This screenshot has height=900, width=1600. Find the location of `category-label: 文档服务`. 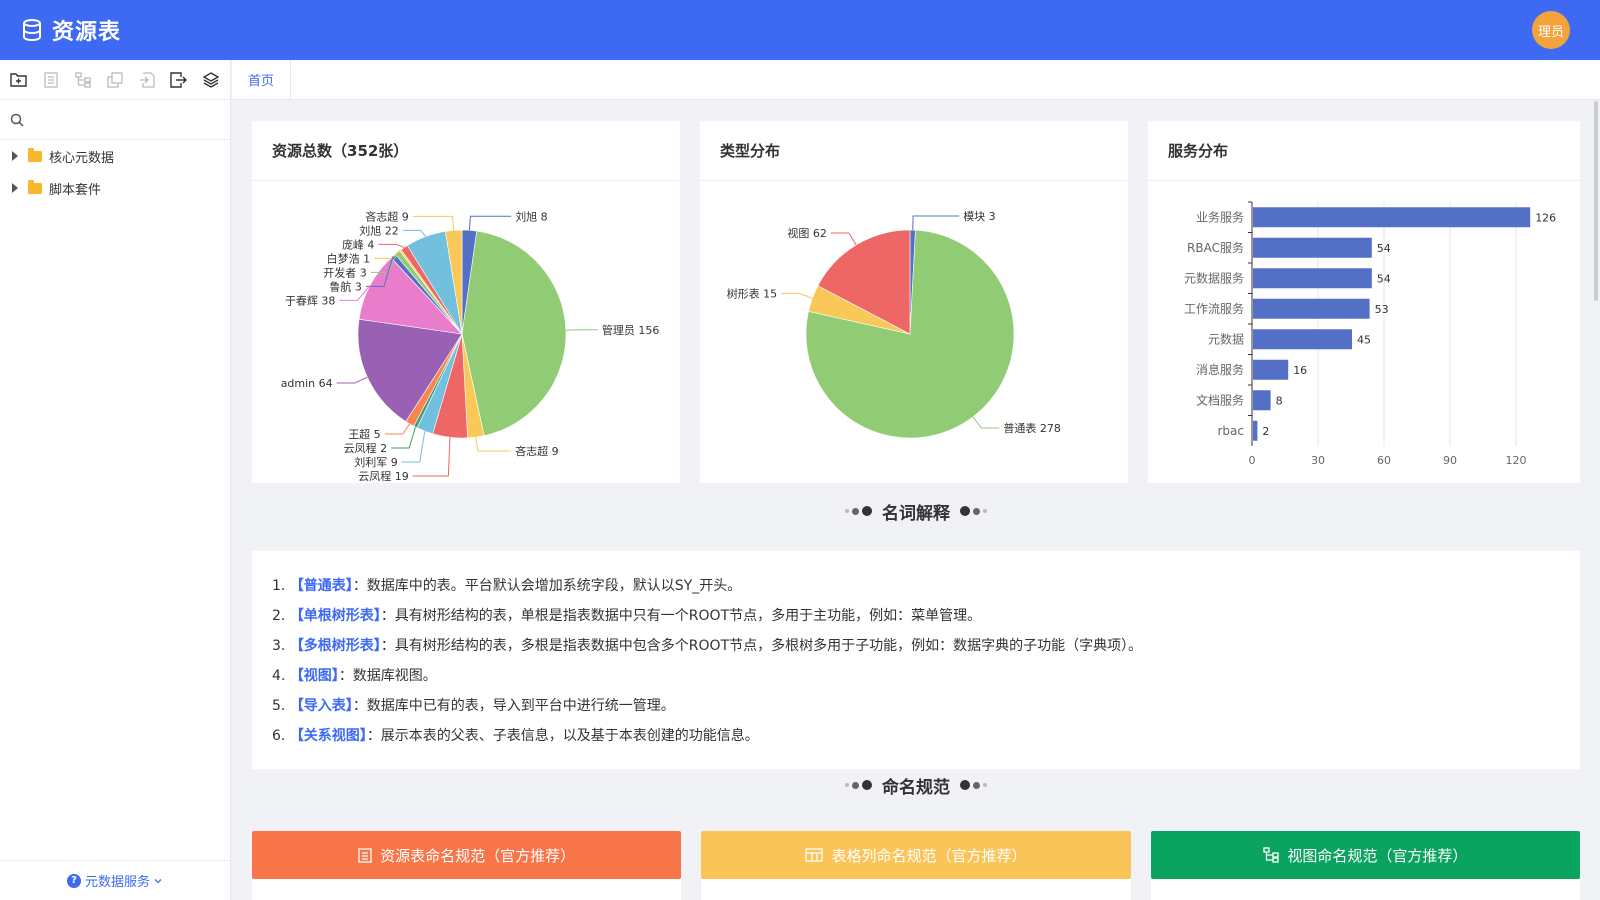

category-label: 文档服务 is located at coordinates (1220, 399).